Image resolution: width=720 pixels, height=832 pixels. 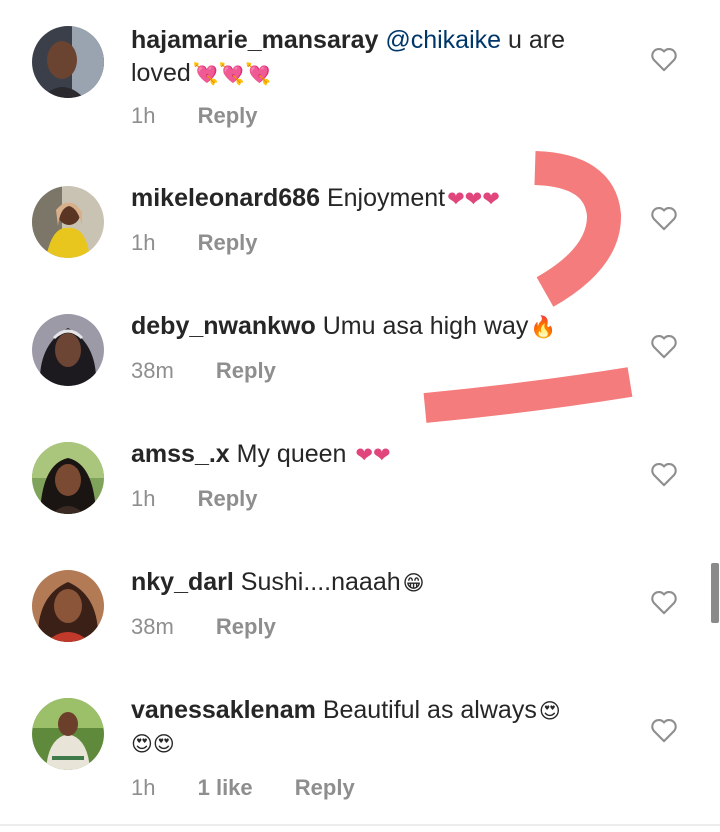 What do you see at coordinates (182, 582) in the screenshot?
I see `comment-username: nky_darl` at bounding box center [182, 582].